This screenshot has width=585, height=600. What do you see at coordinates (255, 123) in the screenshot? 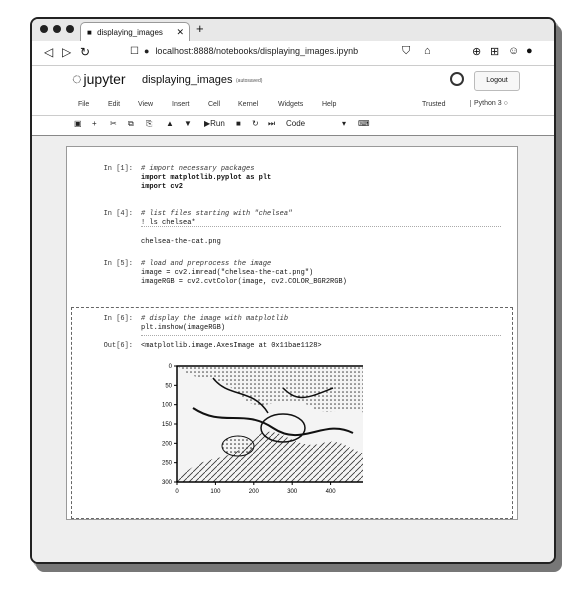
I see `restart-icon: ↻` at bounding box center [255, 123].